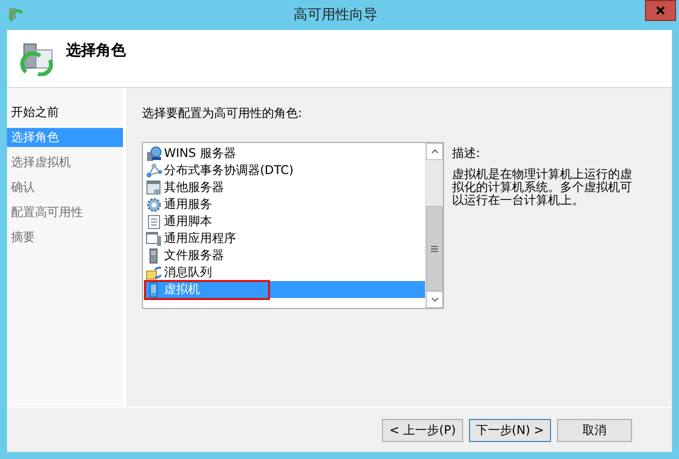 This screenshot has width=679, height=459. Describe the element at coordinates (542, 187) in the screenshot. I see `description-text: 虚拟机是在物理计算机上运行的虚拟化的计算机系统。多个虚拟机可以运行在一台计算机上。` at that location.